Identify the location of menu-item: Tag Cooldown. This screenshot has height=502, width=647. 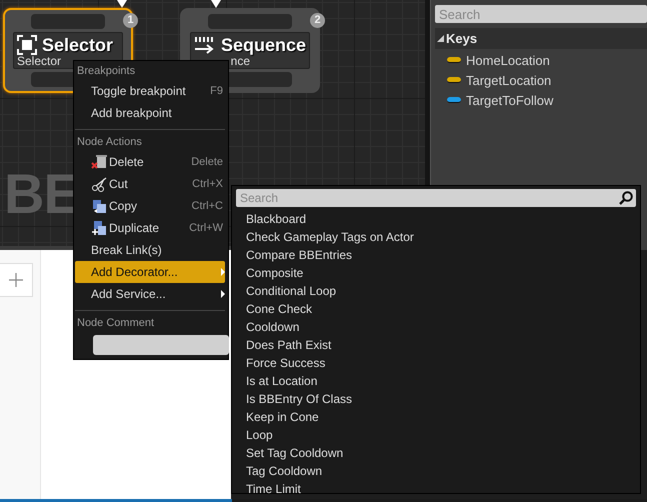
(436, 471).